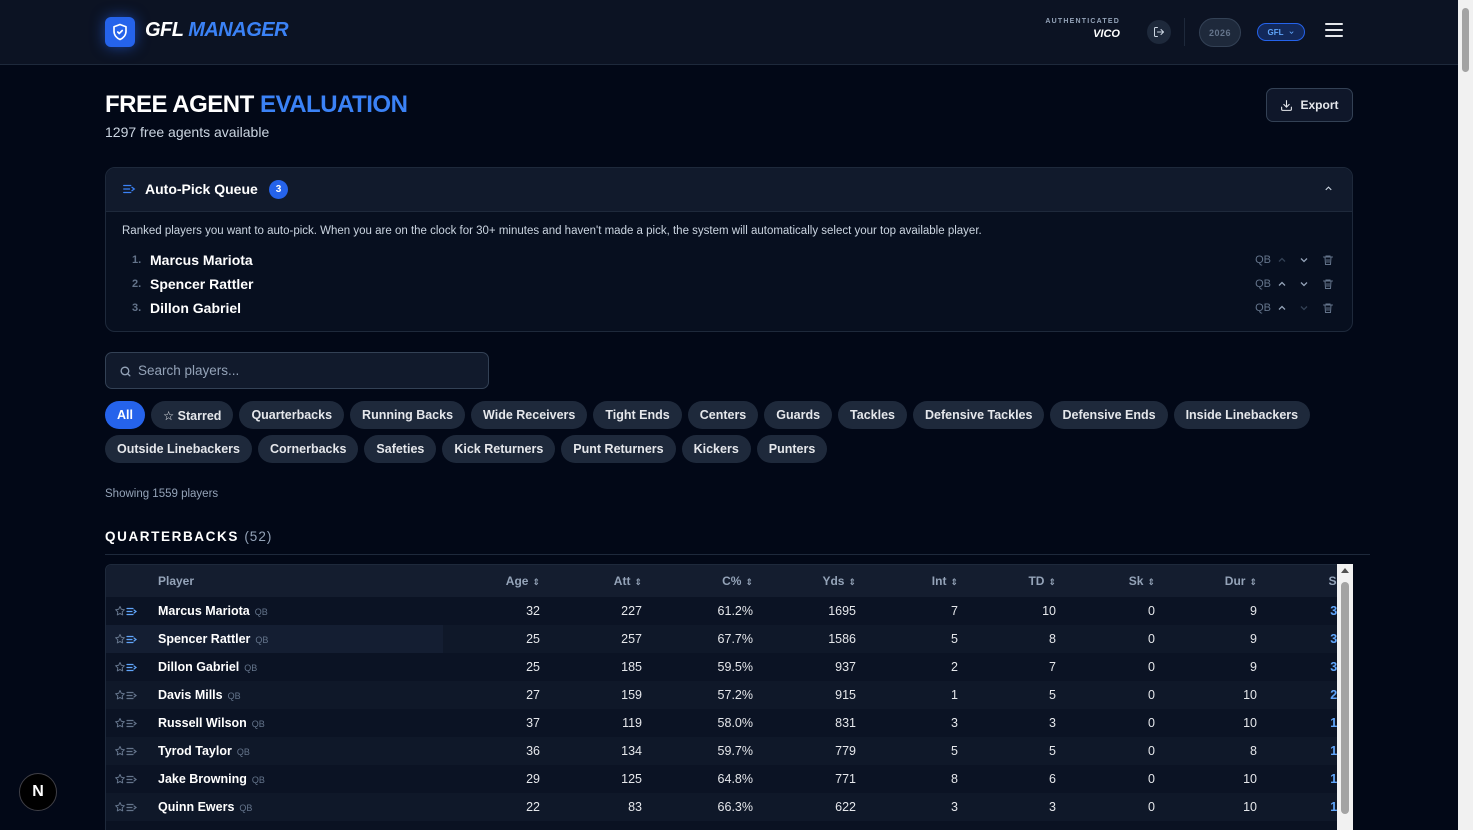 This screenshot has height=830, width=1473. What do you see at coordinates (729, 639) in the screenshot?
I see `table-row: Spencer RattlerQB2525767.7%158658093812` at bounding box center [729, 639].